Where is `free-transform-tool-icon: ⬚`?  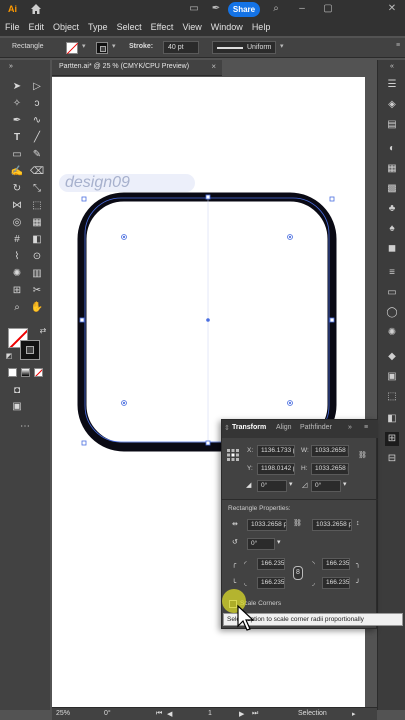
free-transform-tool-icon: ⬚ is located at coordinates (37, 206).